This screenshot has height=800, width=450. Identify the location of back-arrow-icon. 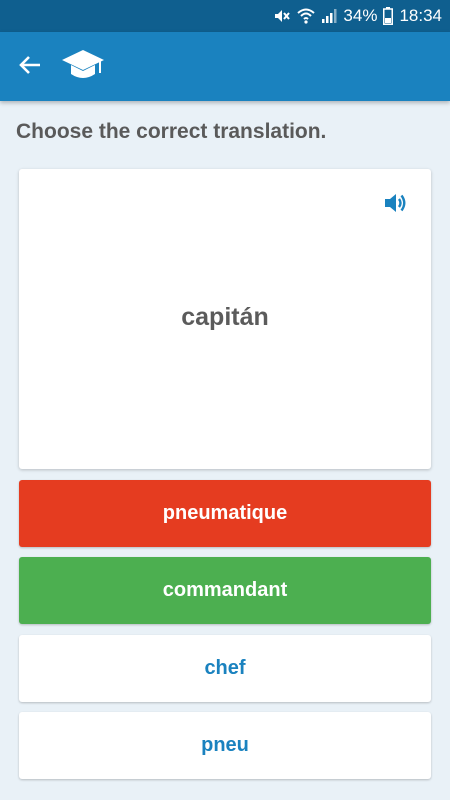
(30, 67).